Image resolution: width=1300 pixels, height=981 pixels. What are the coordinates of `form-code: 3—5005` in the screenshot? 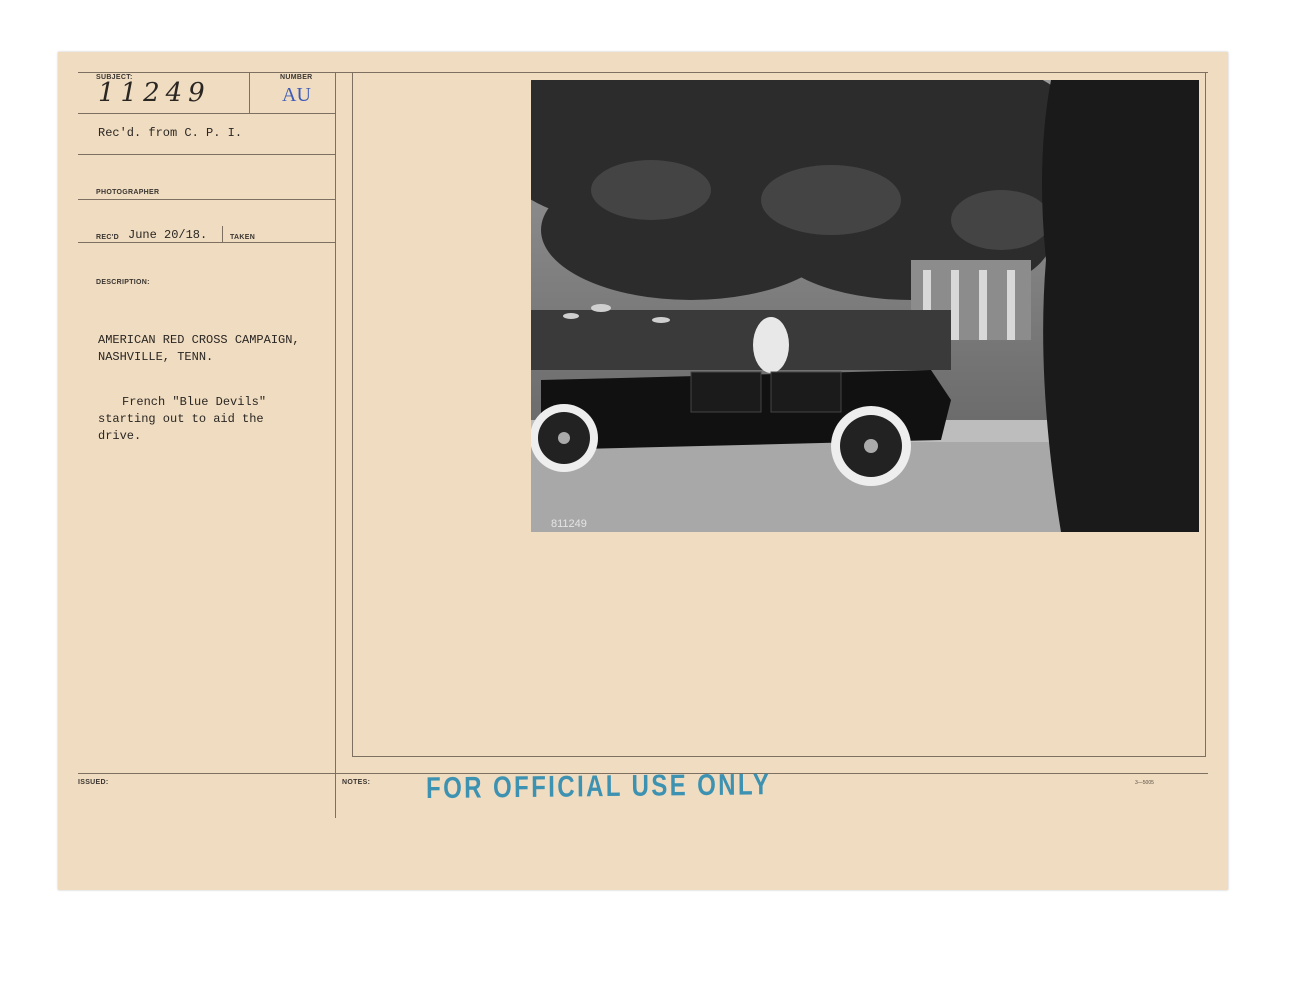 It's located at (1144, 783).